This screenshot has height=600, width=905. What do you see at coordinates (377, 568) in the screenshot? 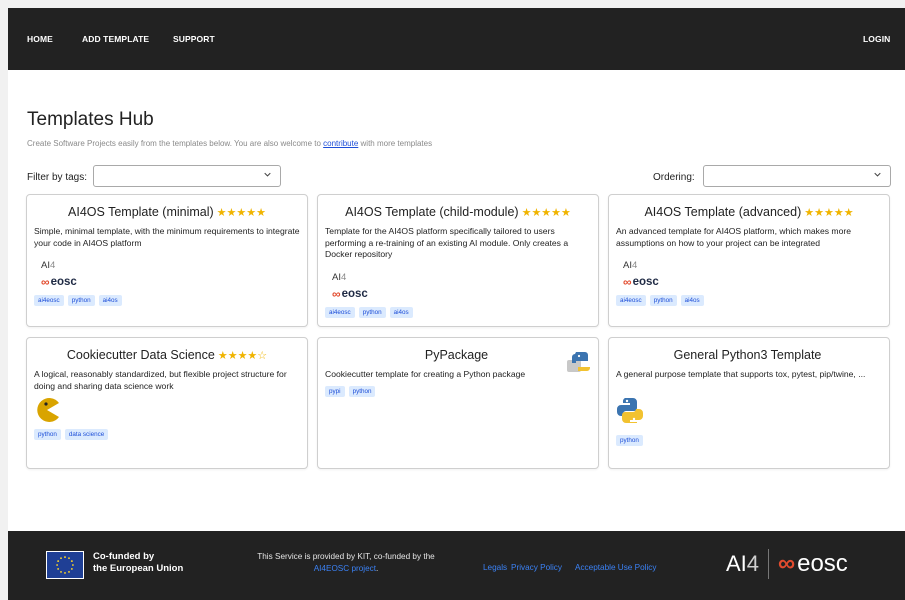
I see `service-text-end: .` at bounding box center [377, 568].